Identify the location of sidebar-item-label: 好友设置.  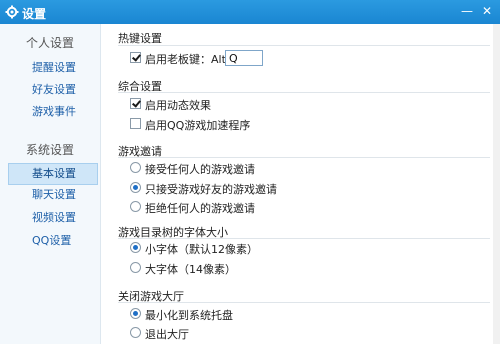
(54, 89).